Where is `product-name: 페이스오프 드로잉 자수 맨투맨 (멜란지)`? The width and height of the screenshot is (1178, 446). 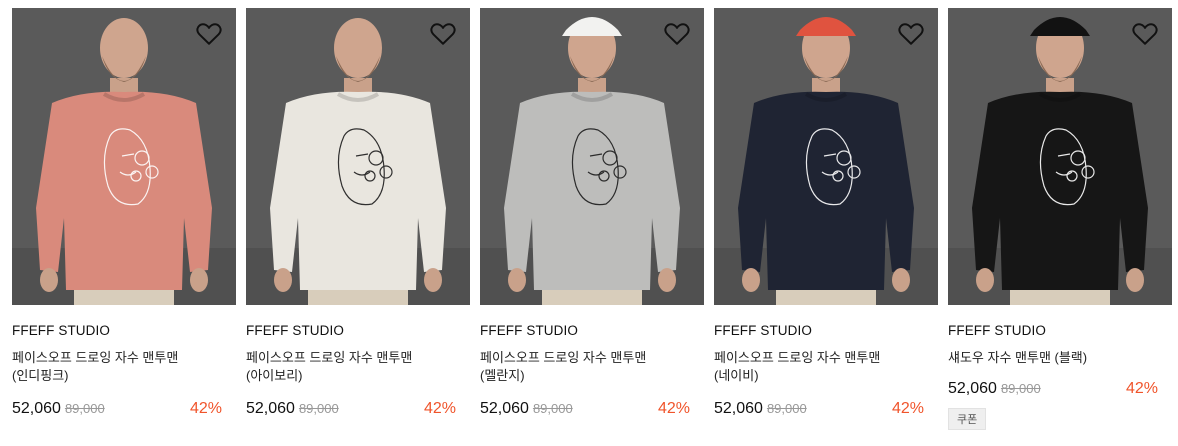
product-name: 페이스오프 드로잉 자수 맨투맨 (멜란지) is located at coordinates (586, 368).